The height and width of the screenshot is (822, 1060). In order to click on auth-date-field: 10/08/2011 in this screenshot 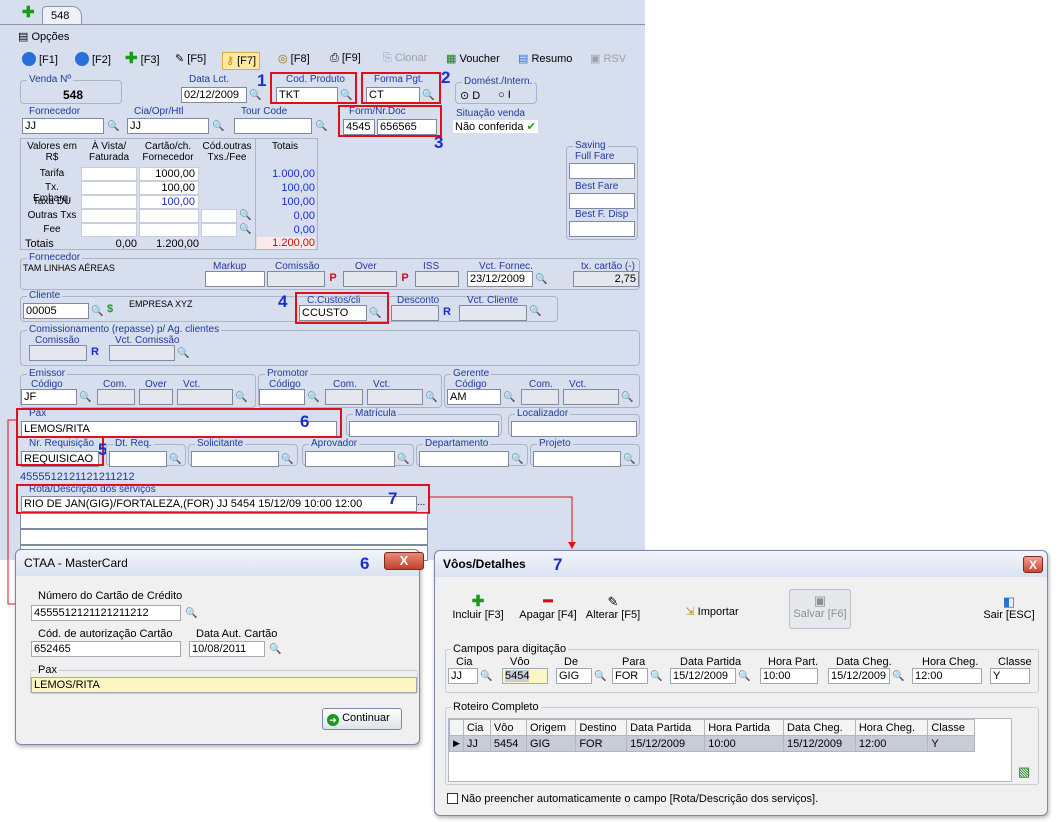, I will do `click(227, 649)`.